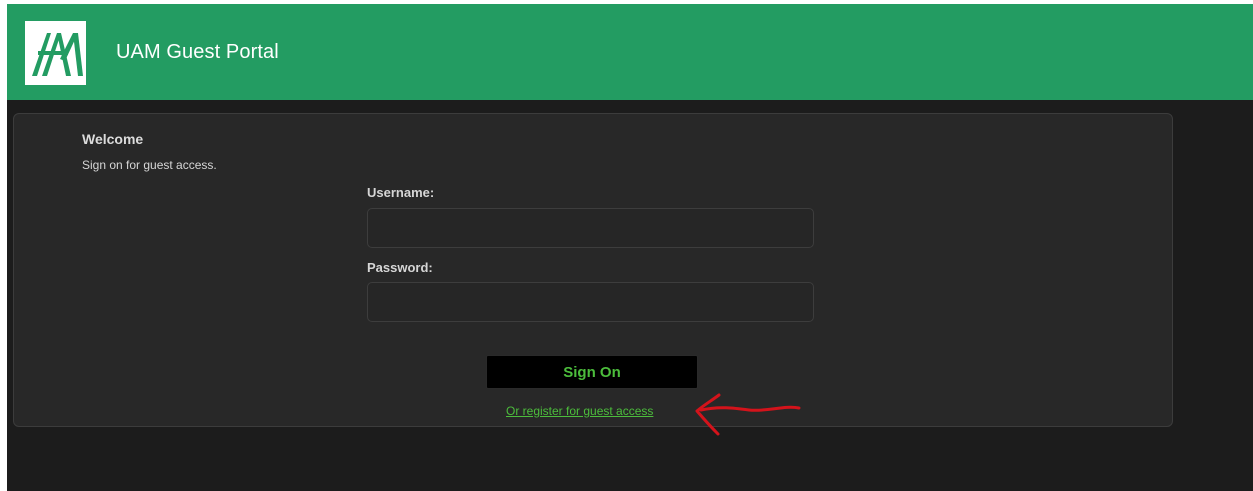  I want to click on username-input, so click(590, 228).